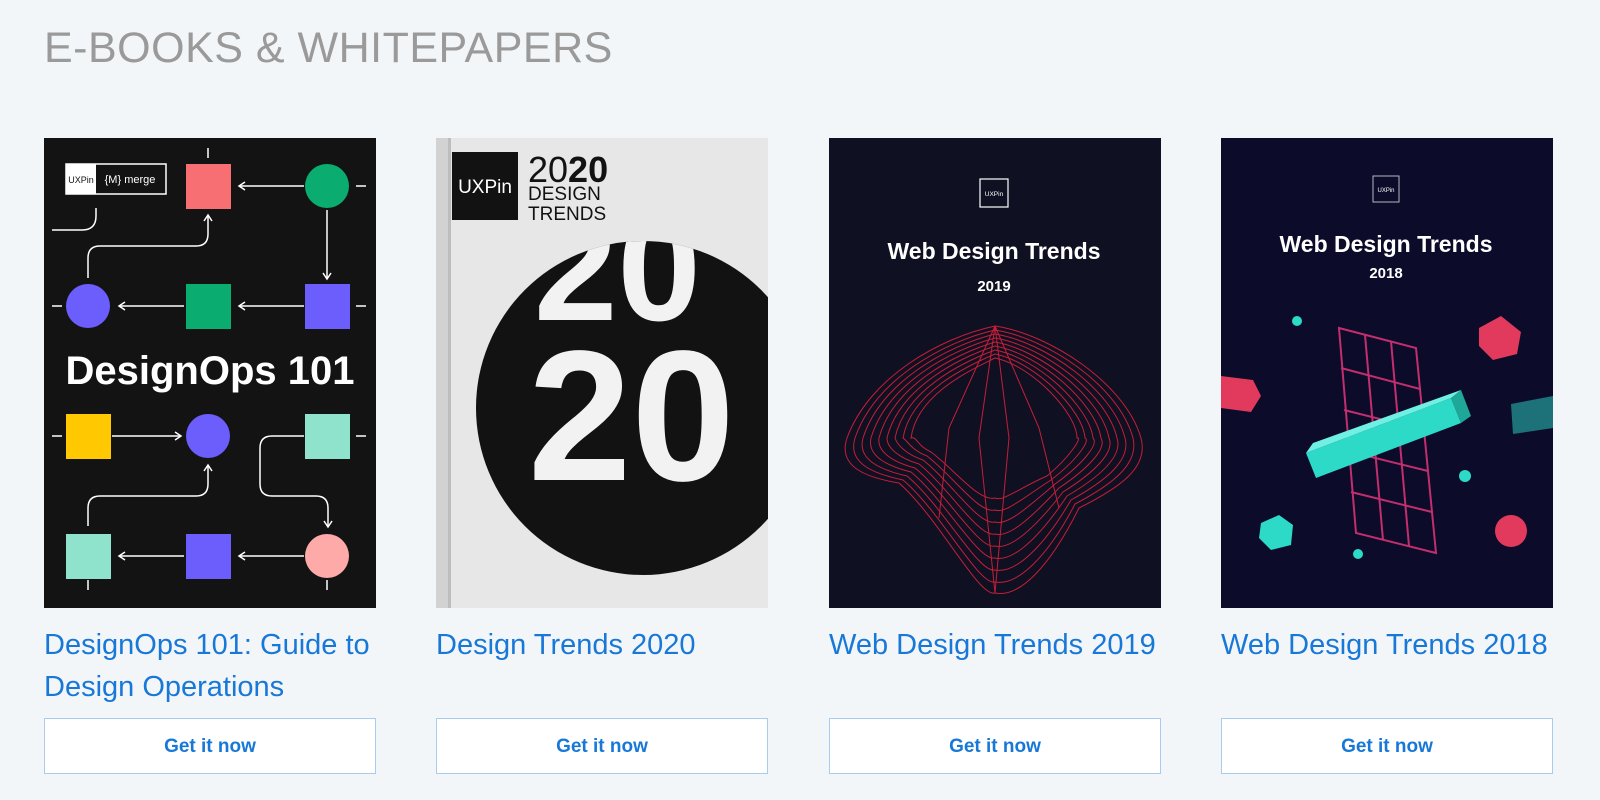 This screenshot has height=800, width=1600. Describe the element at coordinates (995, 373) in the screenshot. I see `cover-web-design-trends-2019: UXPin Web Design Trends 2019` at that location.